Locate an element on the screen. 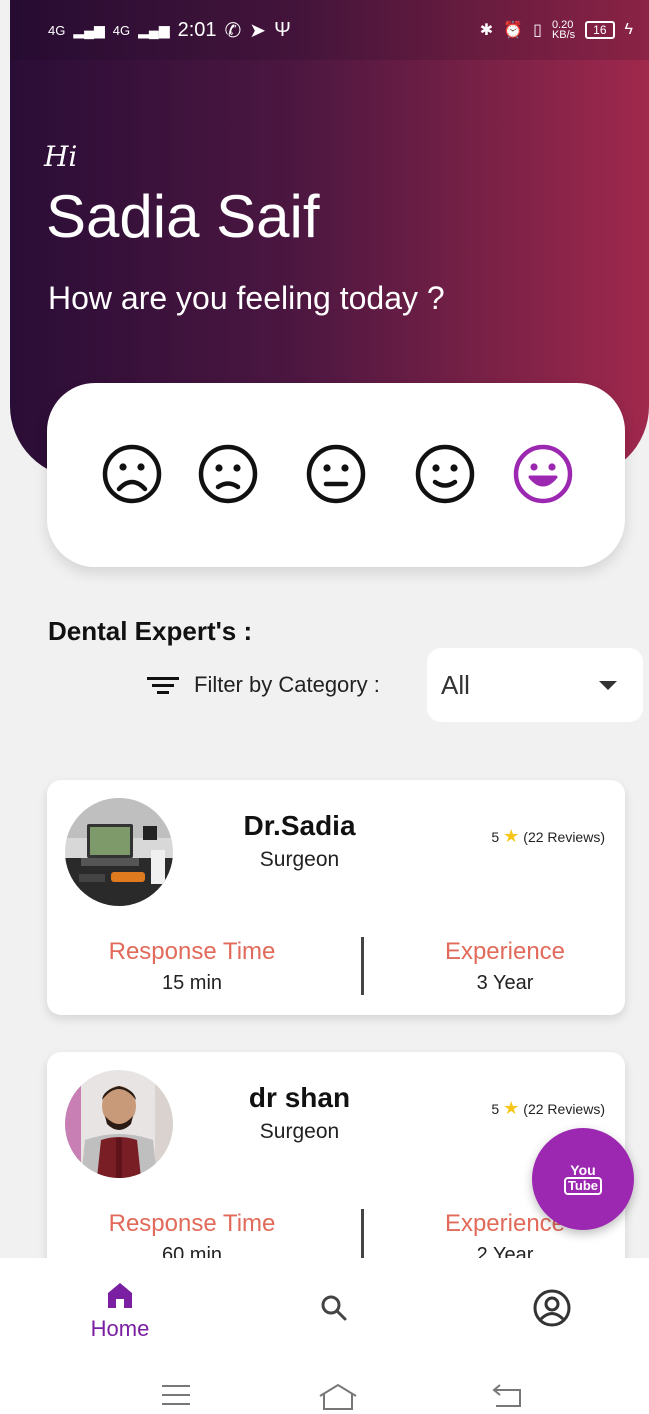  nav-home: Home is located at coordinates (120, 1311).